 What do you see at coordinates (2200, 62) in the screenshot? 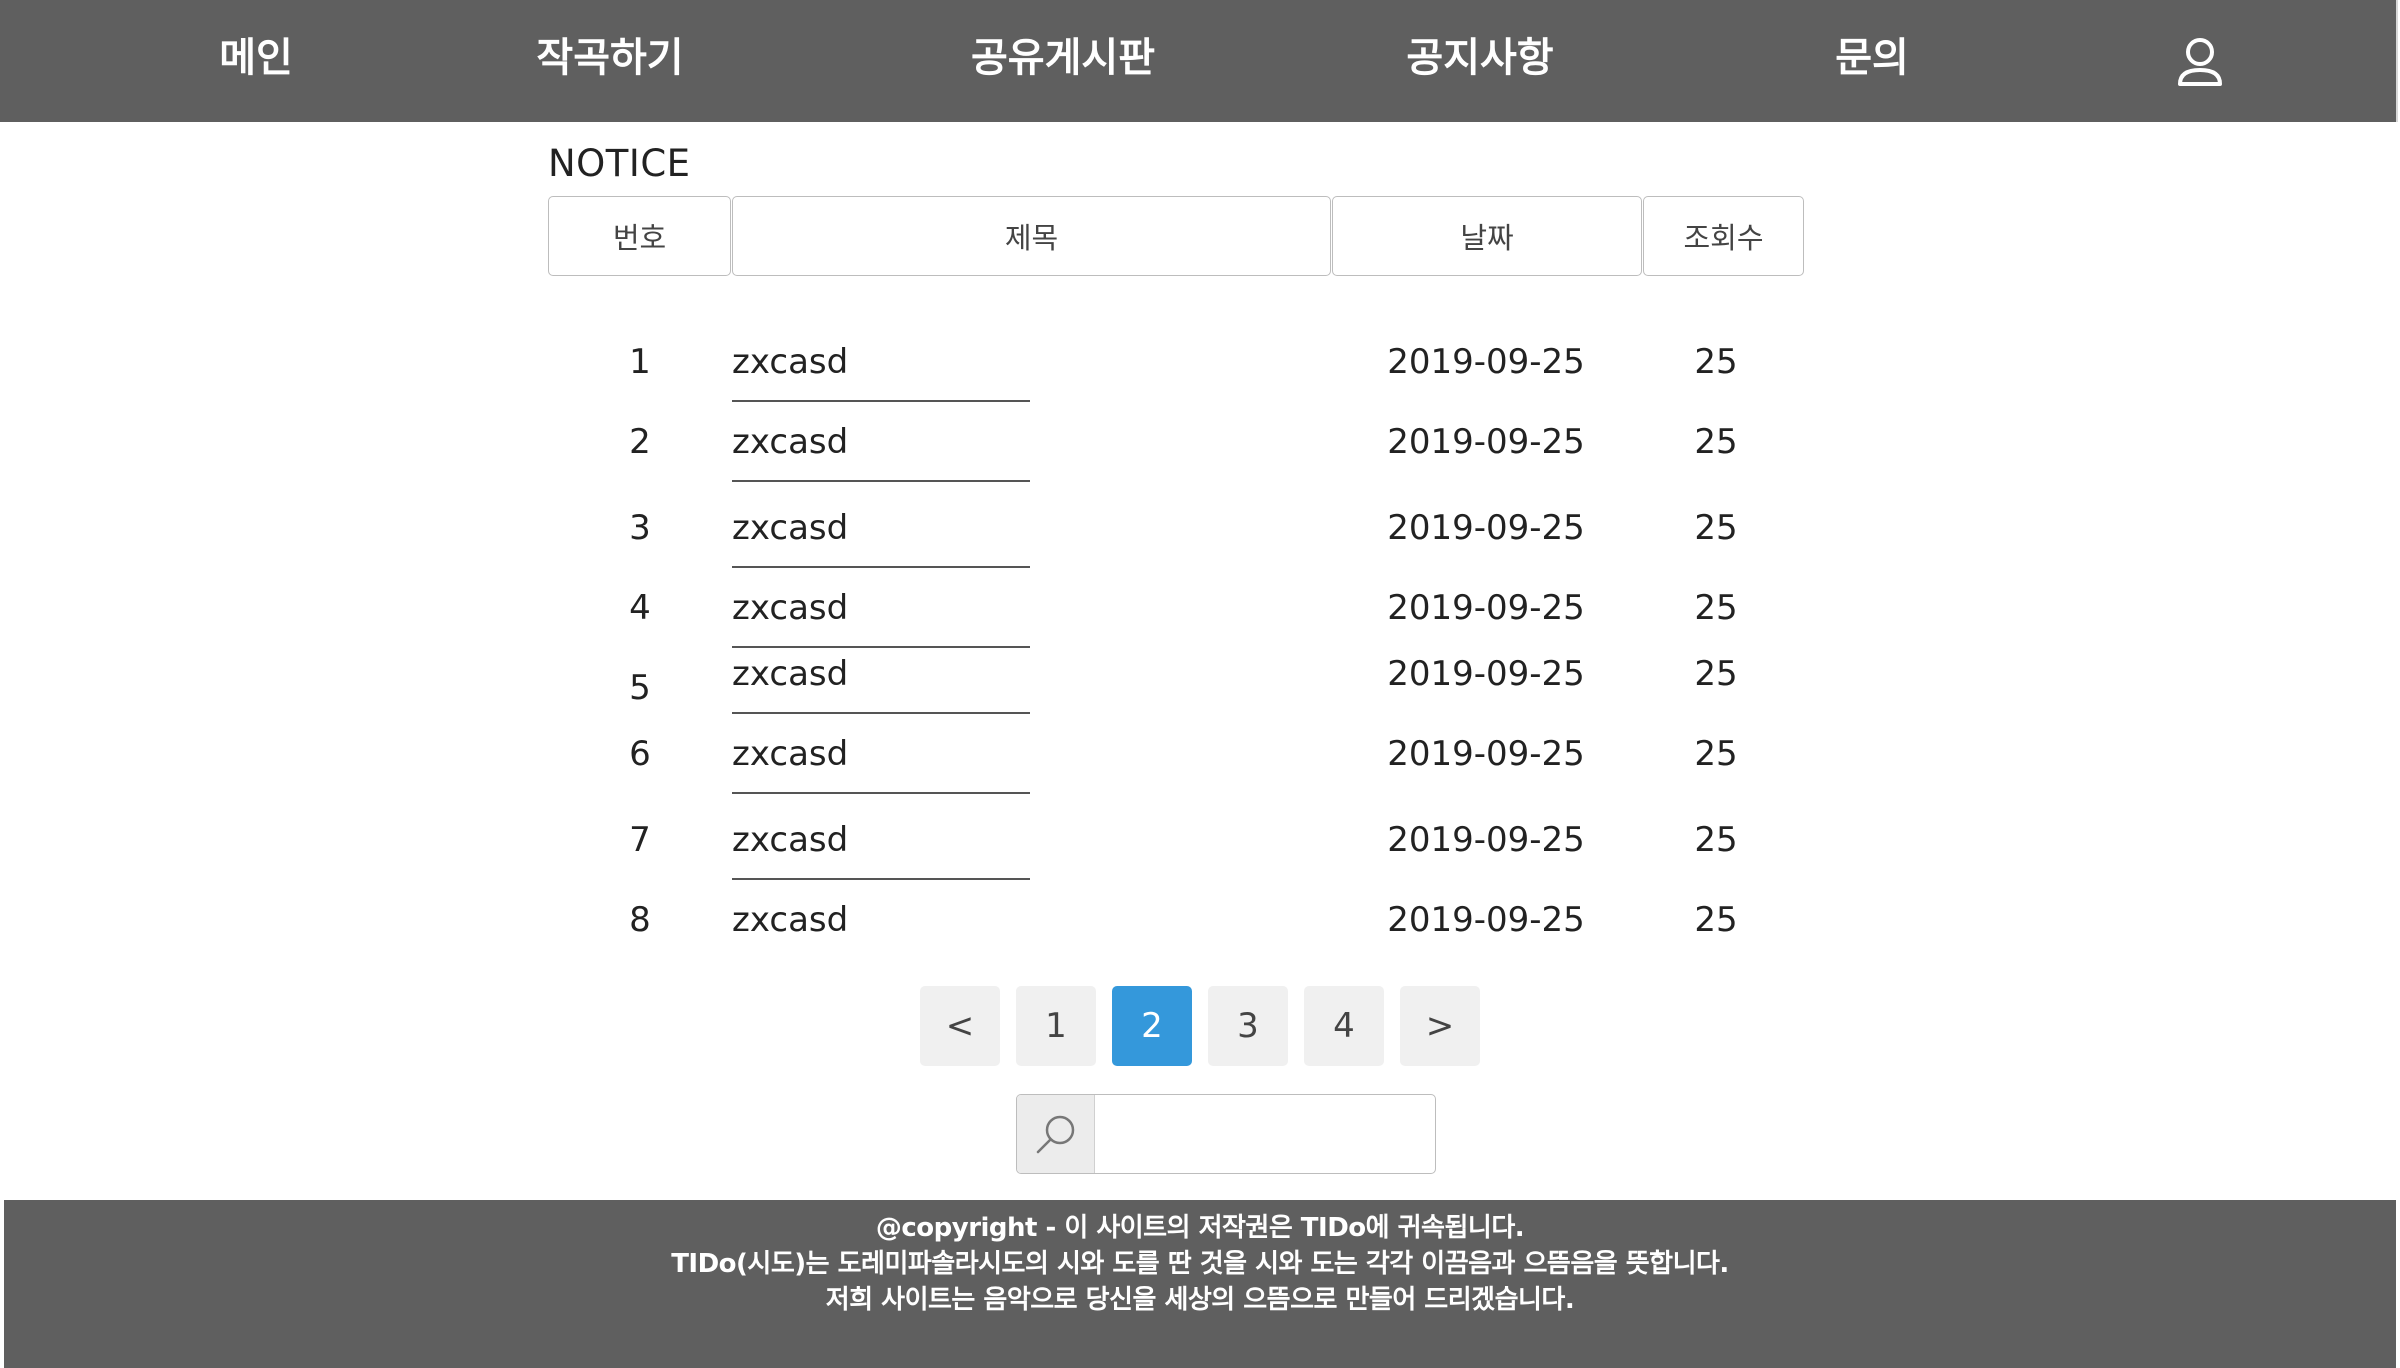
I see `user-icon` at bounding box center [2200, 62].